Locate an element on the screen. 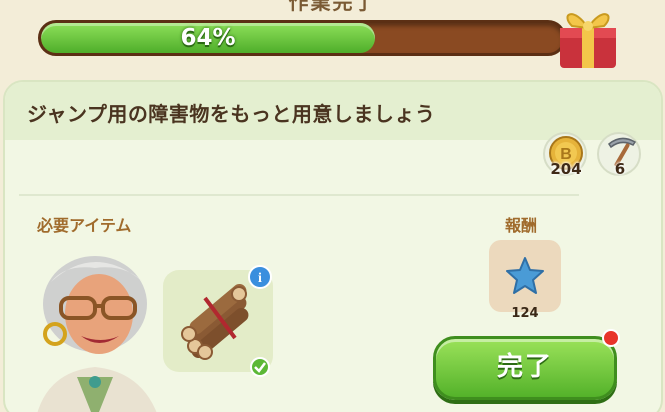  info-icon: i is located at coordinates (260, 277).